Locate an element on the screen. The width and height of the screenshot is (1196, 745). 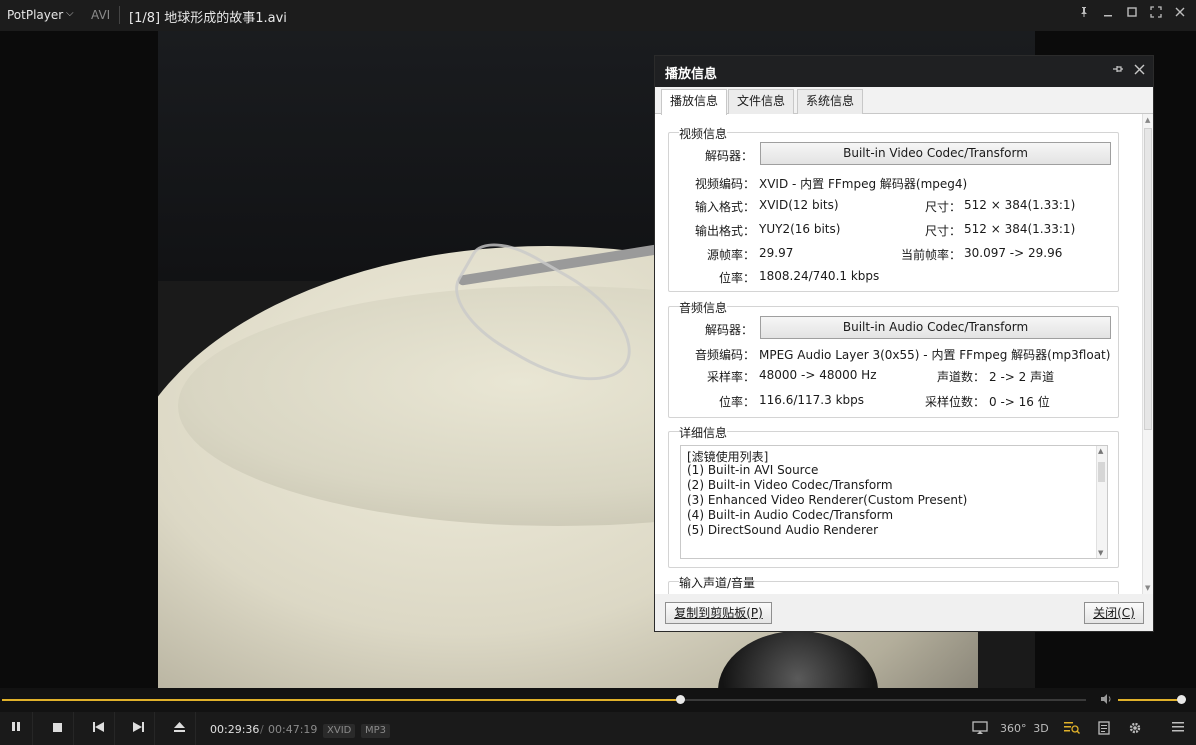
video-decoder-button: Built-in Video Codec/Transform is located at coordinates (935, 153).